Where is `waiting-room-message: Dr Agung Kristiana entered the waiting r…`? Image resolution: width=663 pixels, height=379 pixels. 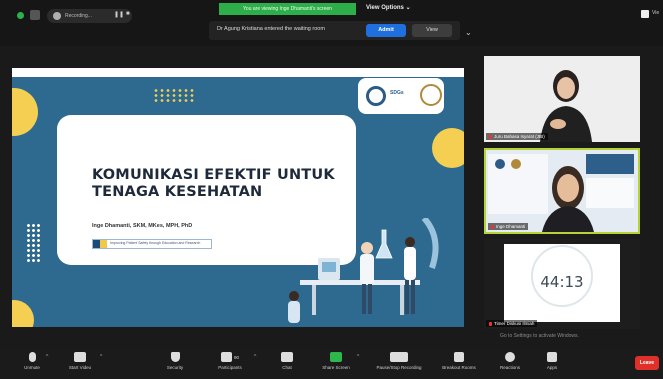
waiting-room-message: Dr Agung Kristiana entered the waiting r… is located at coordinates (271, 29).